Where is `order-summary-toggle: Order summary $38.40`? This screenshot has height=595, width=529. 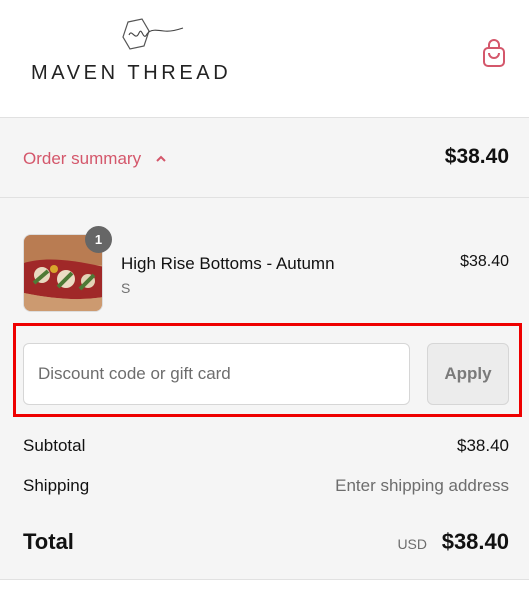
order-summary-toggle: Order summary $38.40 is located at coordinates (264, 158).